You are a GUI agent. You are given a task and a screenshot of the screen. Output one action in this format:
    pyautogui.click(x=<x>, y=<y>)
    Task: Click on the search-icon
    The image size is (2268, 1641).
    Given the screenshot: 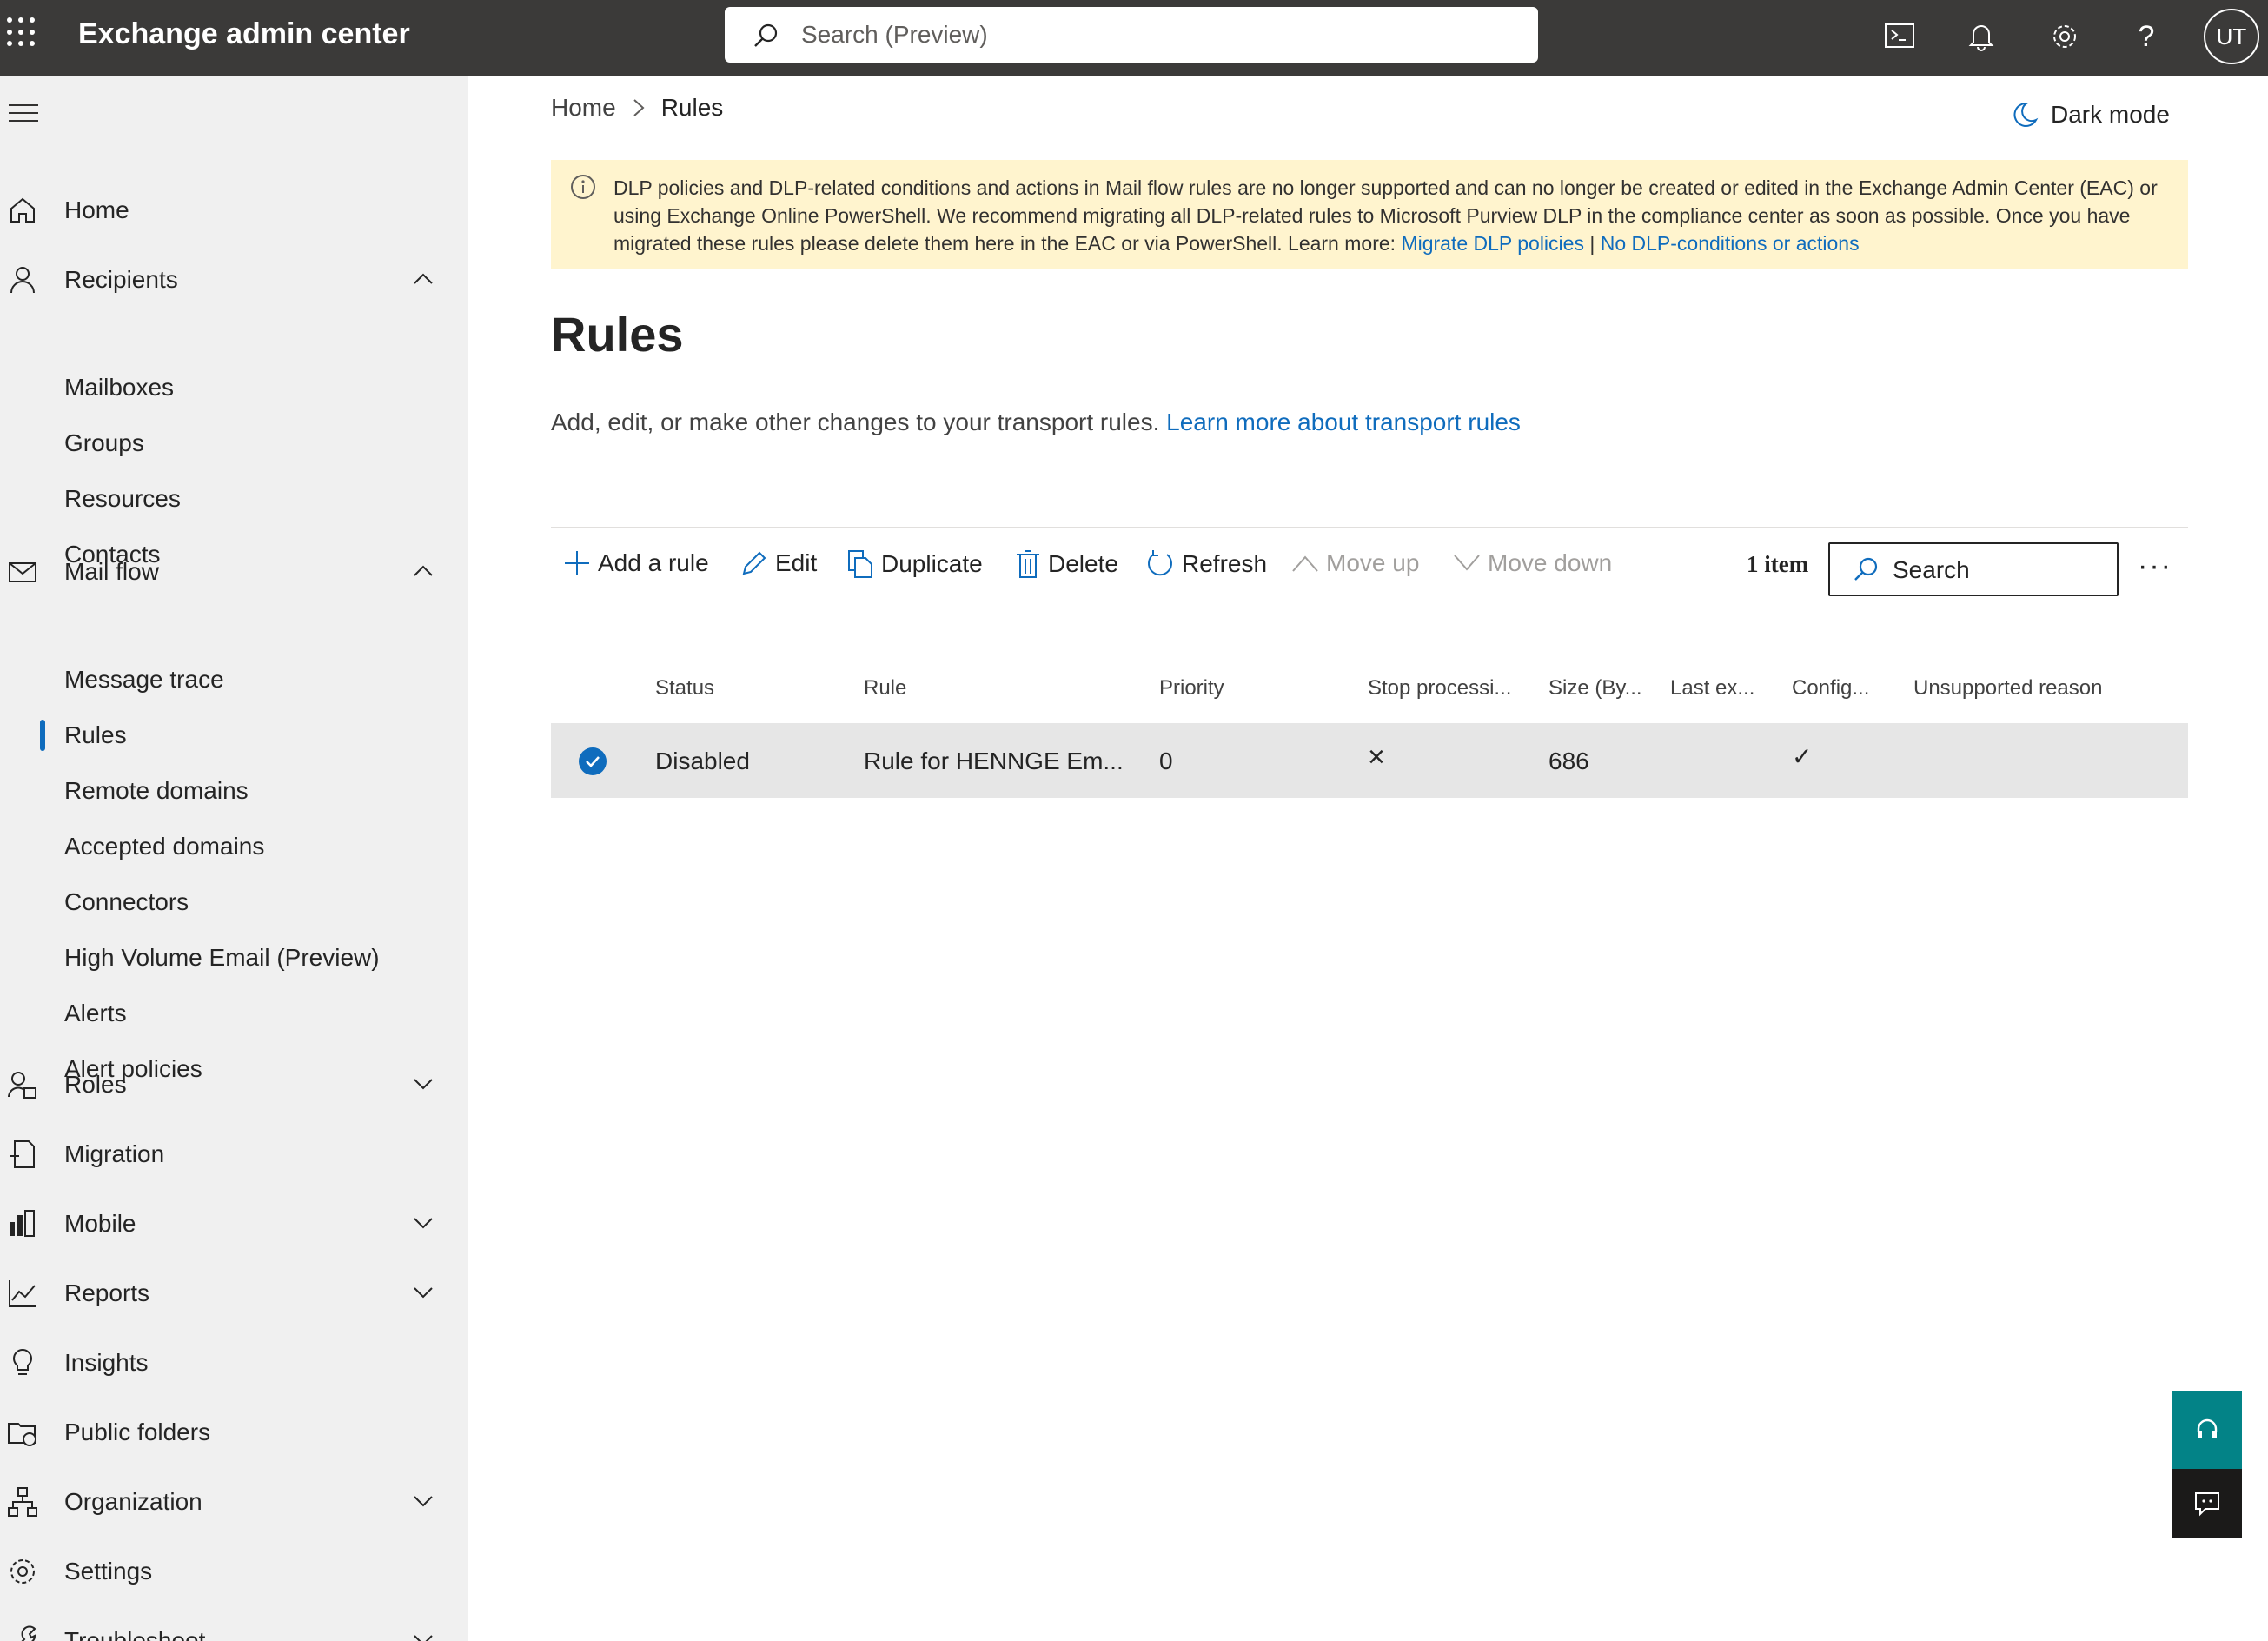 What is the action you would take?
    pyautogui.click(x=766, y=35)
    